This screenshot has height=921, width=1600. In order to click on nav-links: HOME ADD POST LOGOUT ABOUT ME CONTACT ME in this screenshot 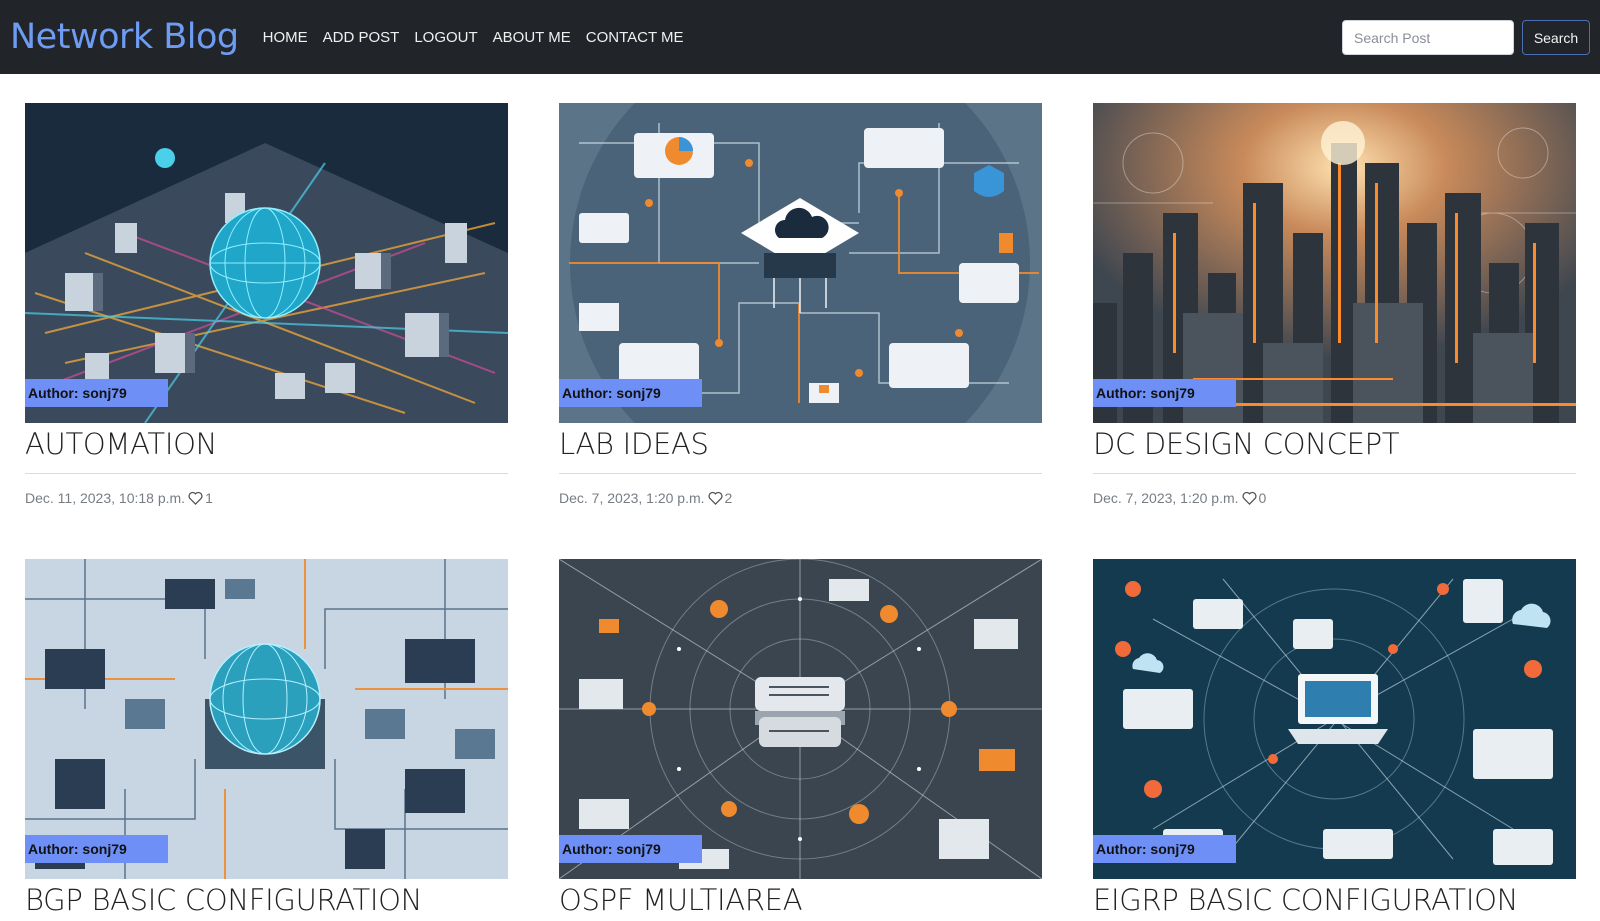, I will do `click(481, 37)`.